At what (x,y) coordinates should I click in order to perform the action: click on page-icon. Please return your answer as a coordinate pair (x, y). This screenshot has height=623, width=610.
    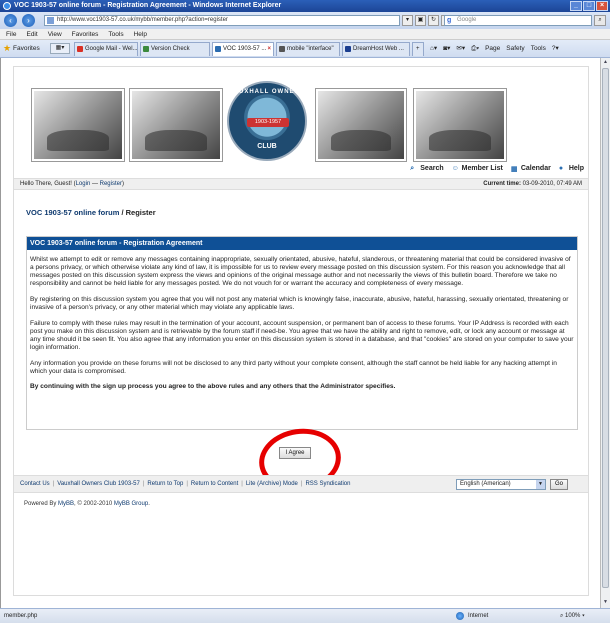
    Looking at the image, I should click on (50, 20).